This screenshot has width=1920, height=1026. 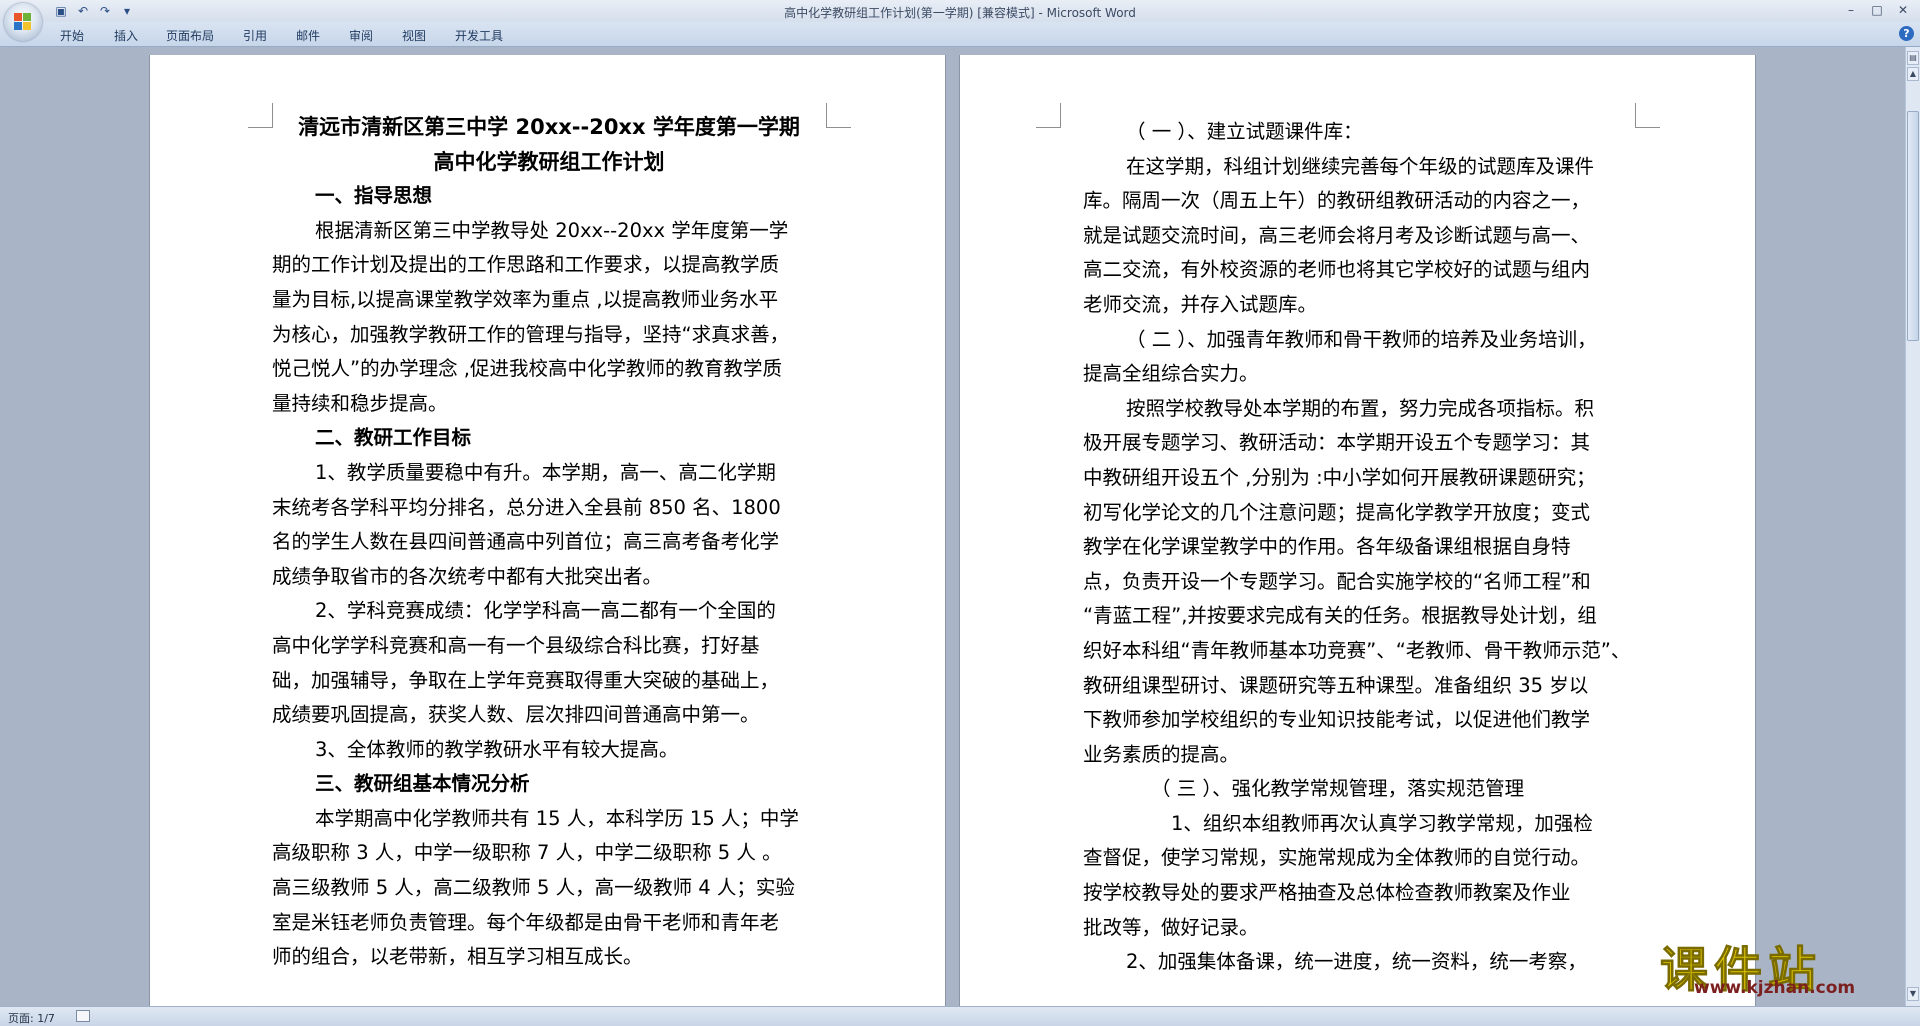 What do you see at coordinates (1775, 988) in the screenshot?
I see `watermark-url: www.kjzhan.com` at bounding box center [1775, 988].